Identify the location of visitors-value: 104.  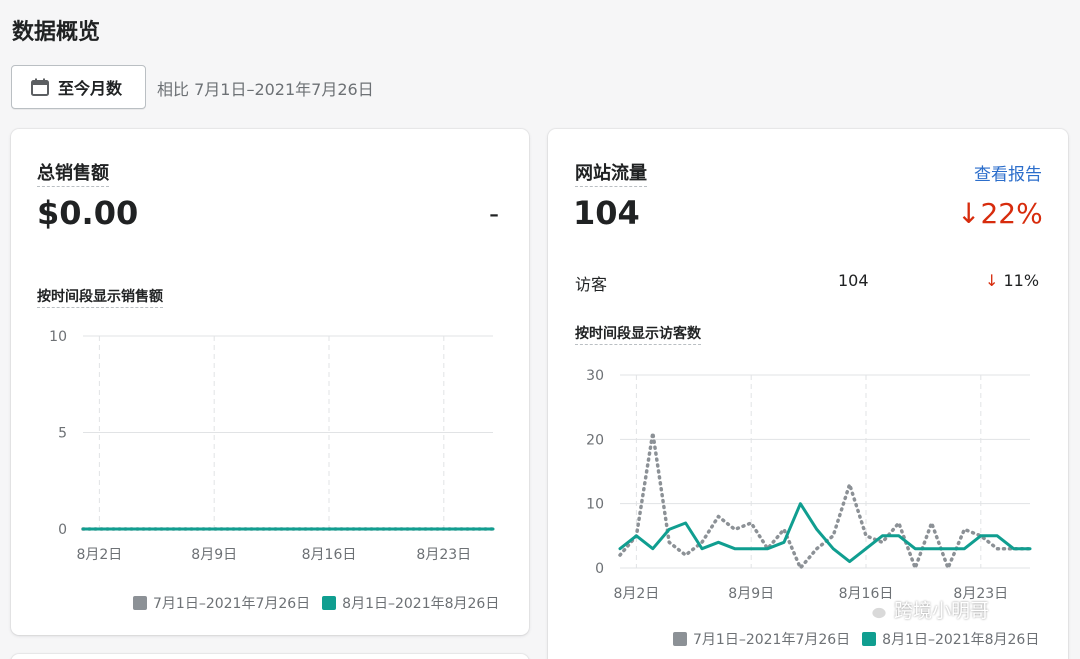
(853, 280).